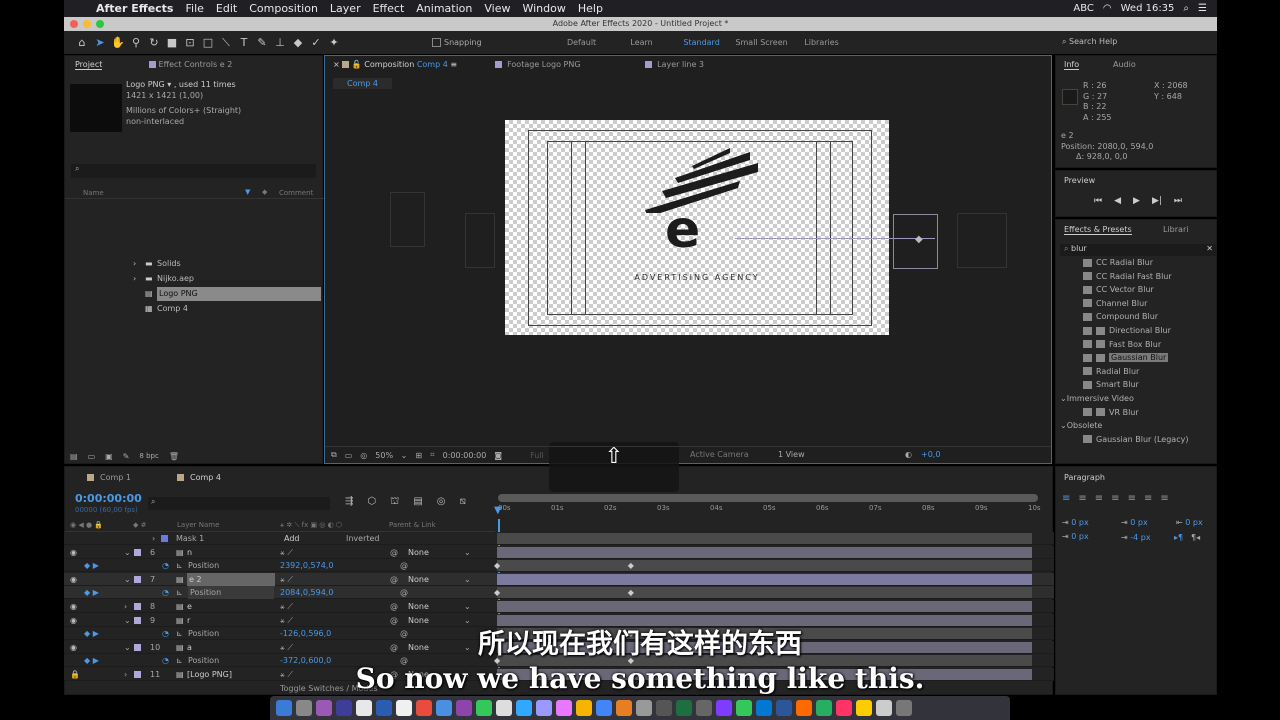 The image size is (1280, 720). I want to click on spotlight-icon: ⌕, so click(1186, 8).